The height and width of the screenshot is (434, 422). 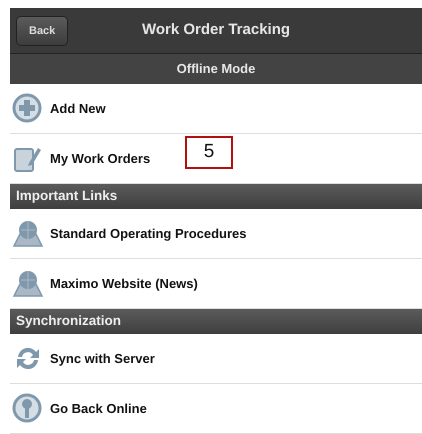 What do you see at coordinates (216, 30) in the screenshot?
I see `window-title: Work Order Tracking` at bounding box center [216, 30].